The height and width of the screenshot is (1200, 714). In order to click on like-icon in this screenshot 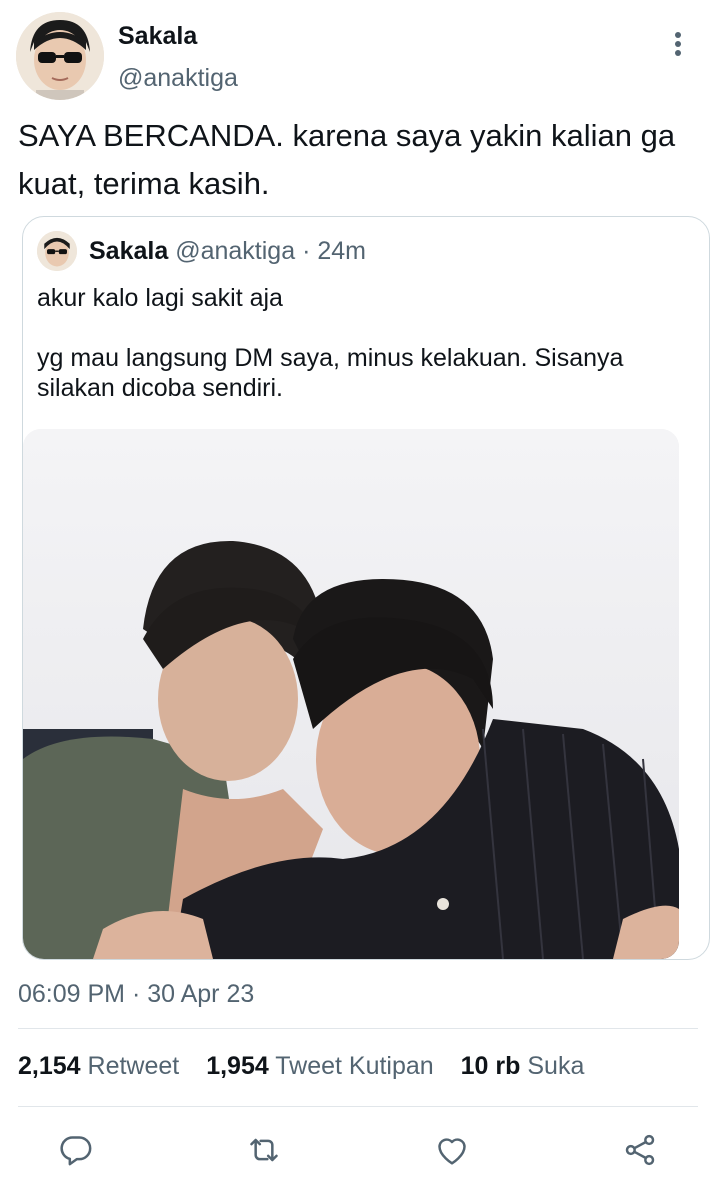, I will do `click(452, 1151)`.